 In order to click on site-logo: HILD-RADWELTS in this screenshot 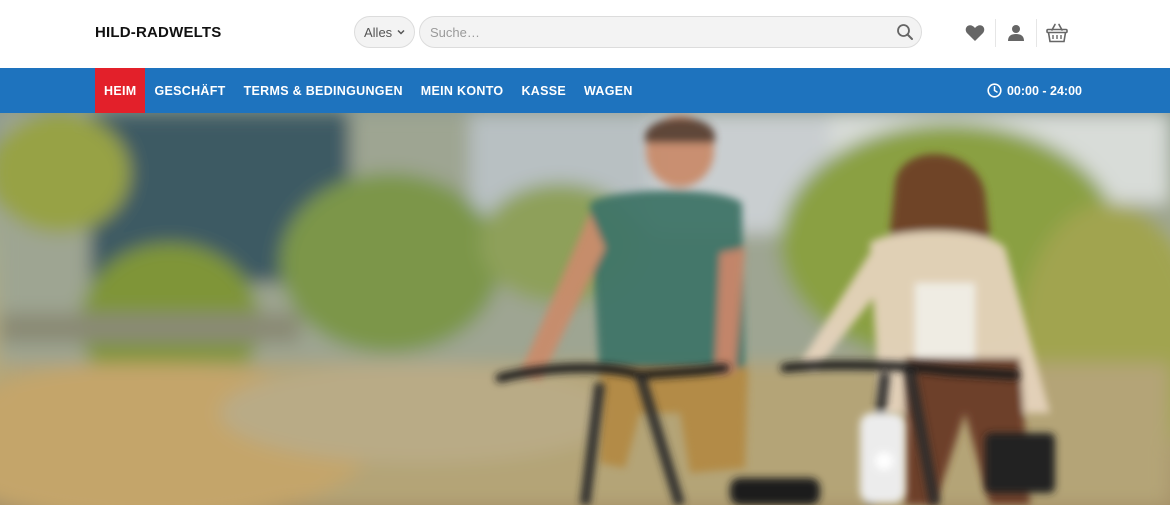, I will do `click(158, 32)`.